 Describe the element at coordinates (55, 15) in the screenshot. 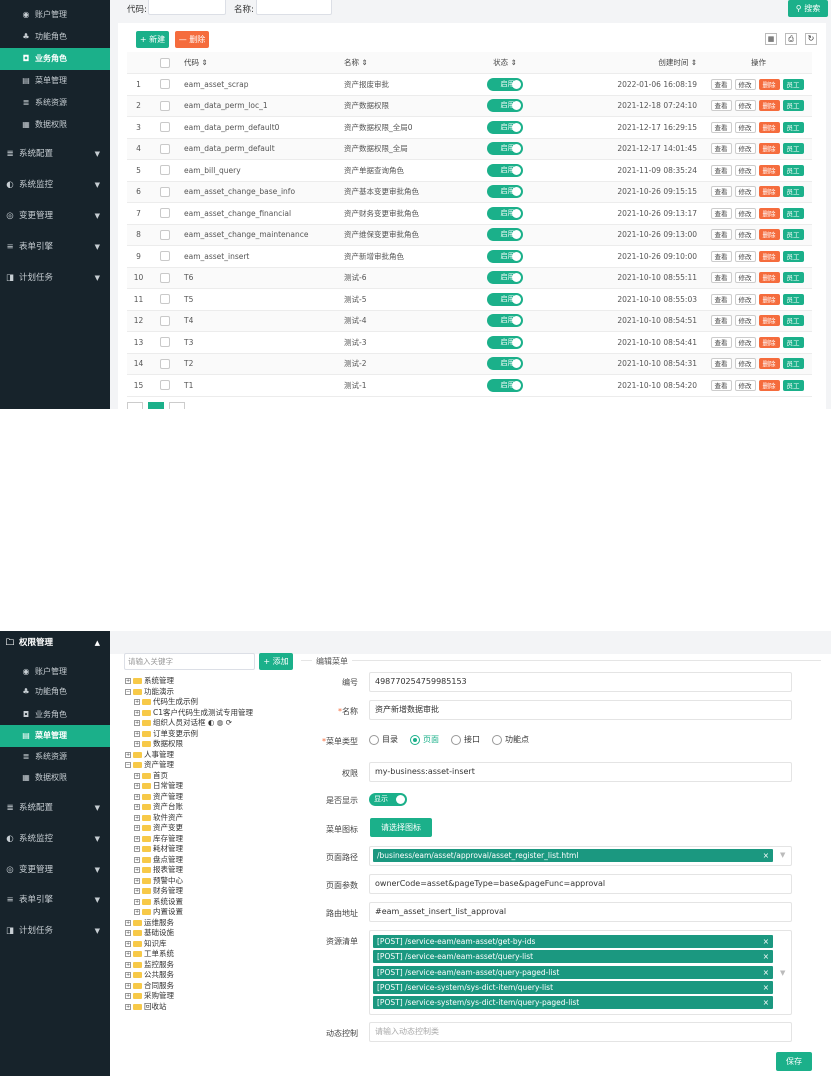

I see `sidebar-item-0: ◉ 账户管理` at that location.